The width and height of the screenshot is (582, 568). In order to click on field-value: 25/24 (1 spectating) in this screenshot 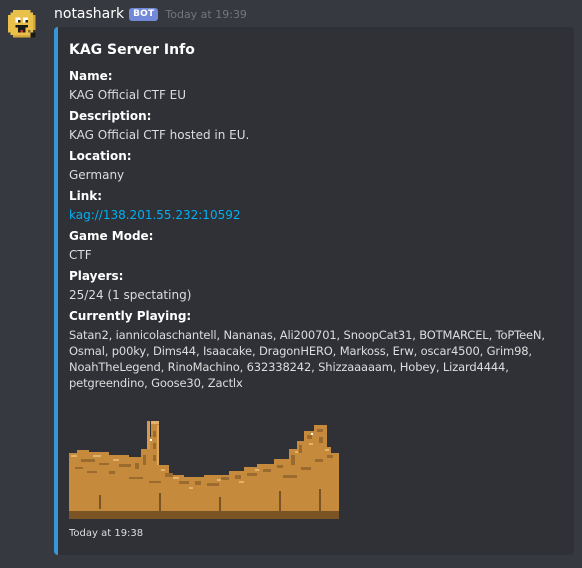, I will do `click(130, 295)`.